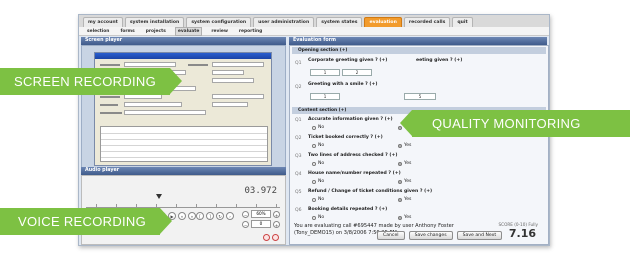 The height and width of the screenshot is (253, 630). What do you see at coordinates (420, 96) in the screenshot?
I see `opening-q2-input-b: 5` at bounding box center [420, 96].